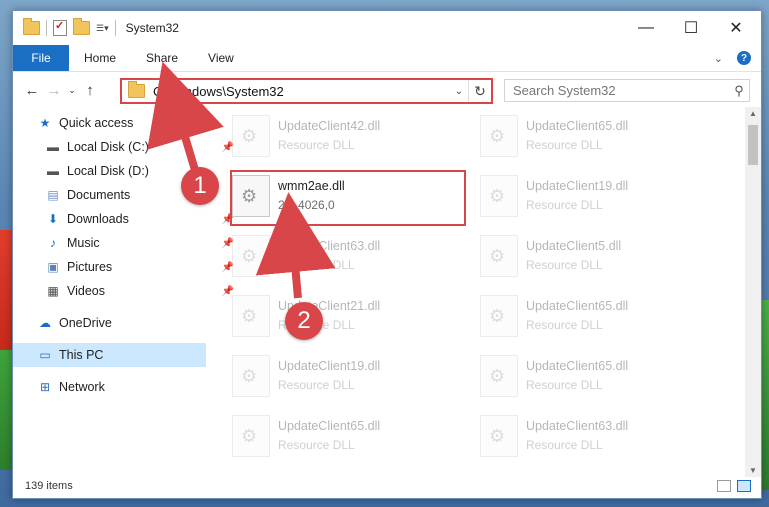 The image size is (769, 507). I want to click on forward-arrow-icon: →, so click(54, 90).